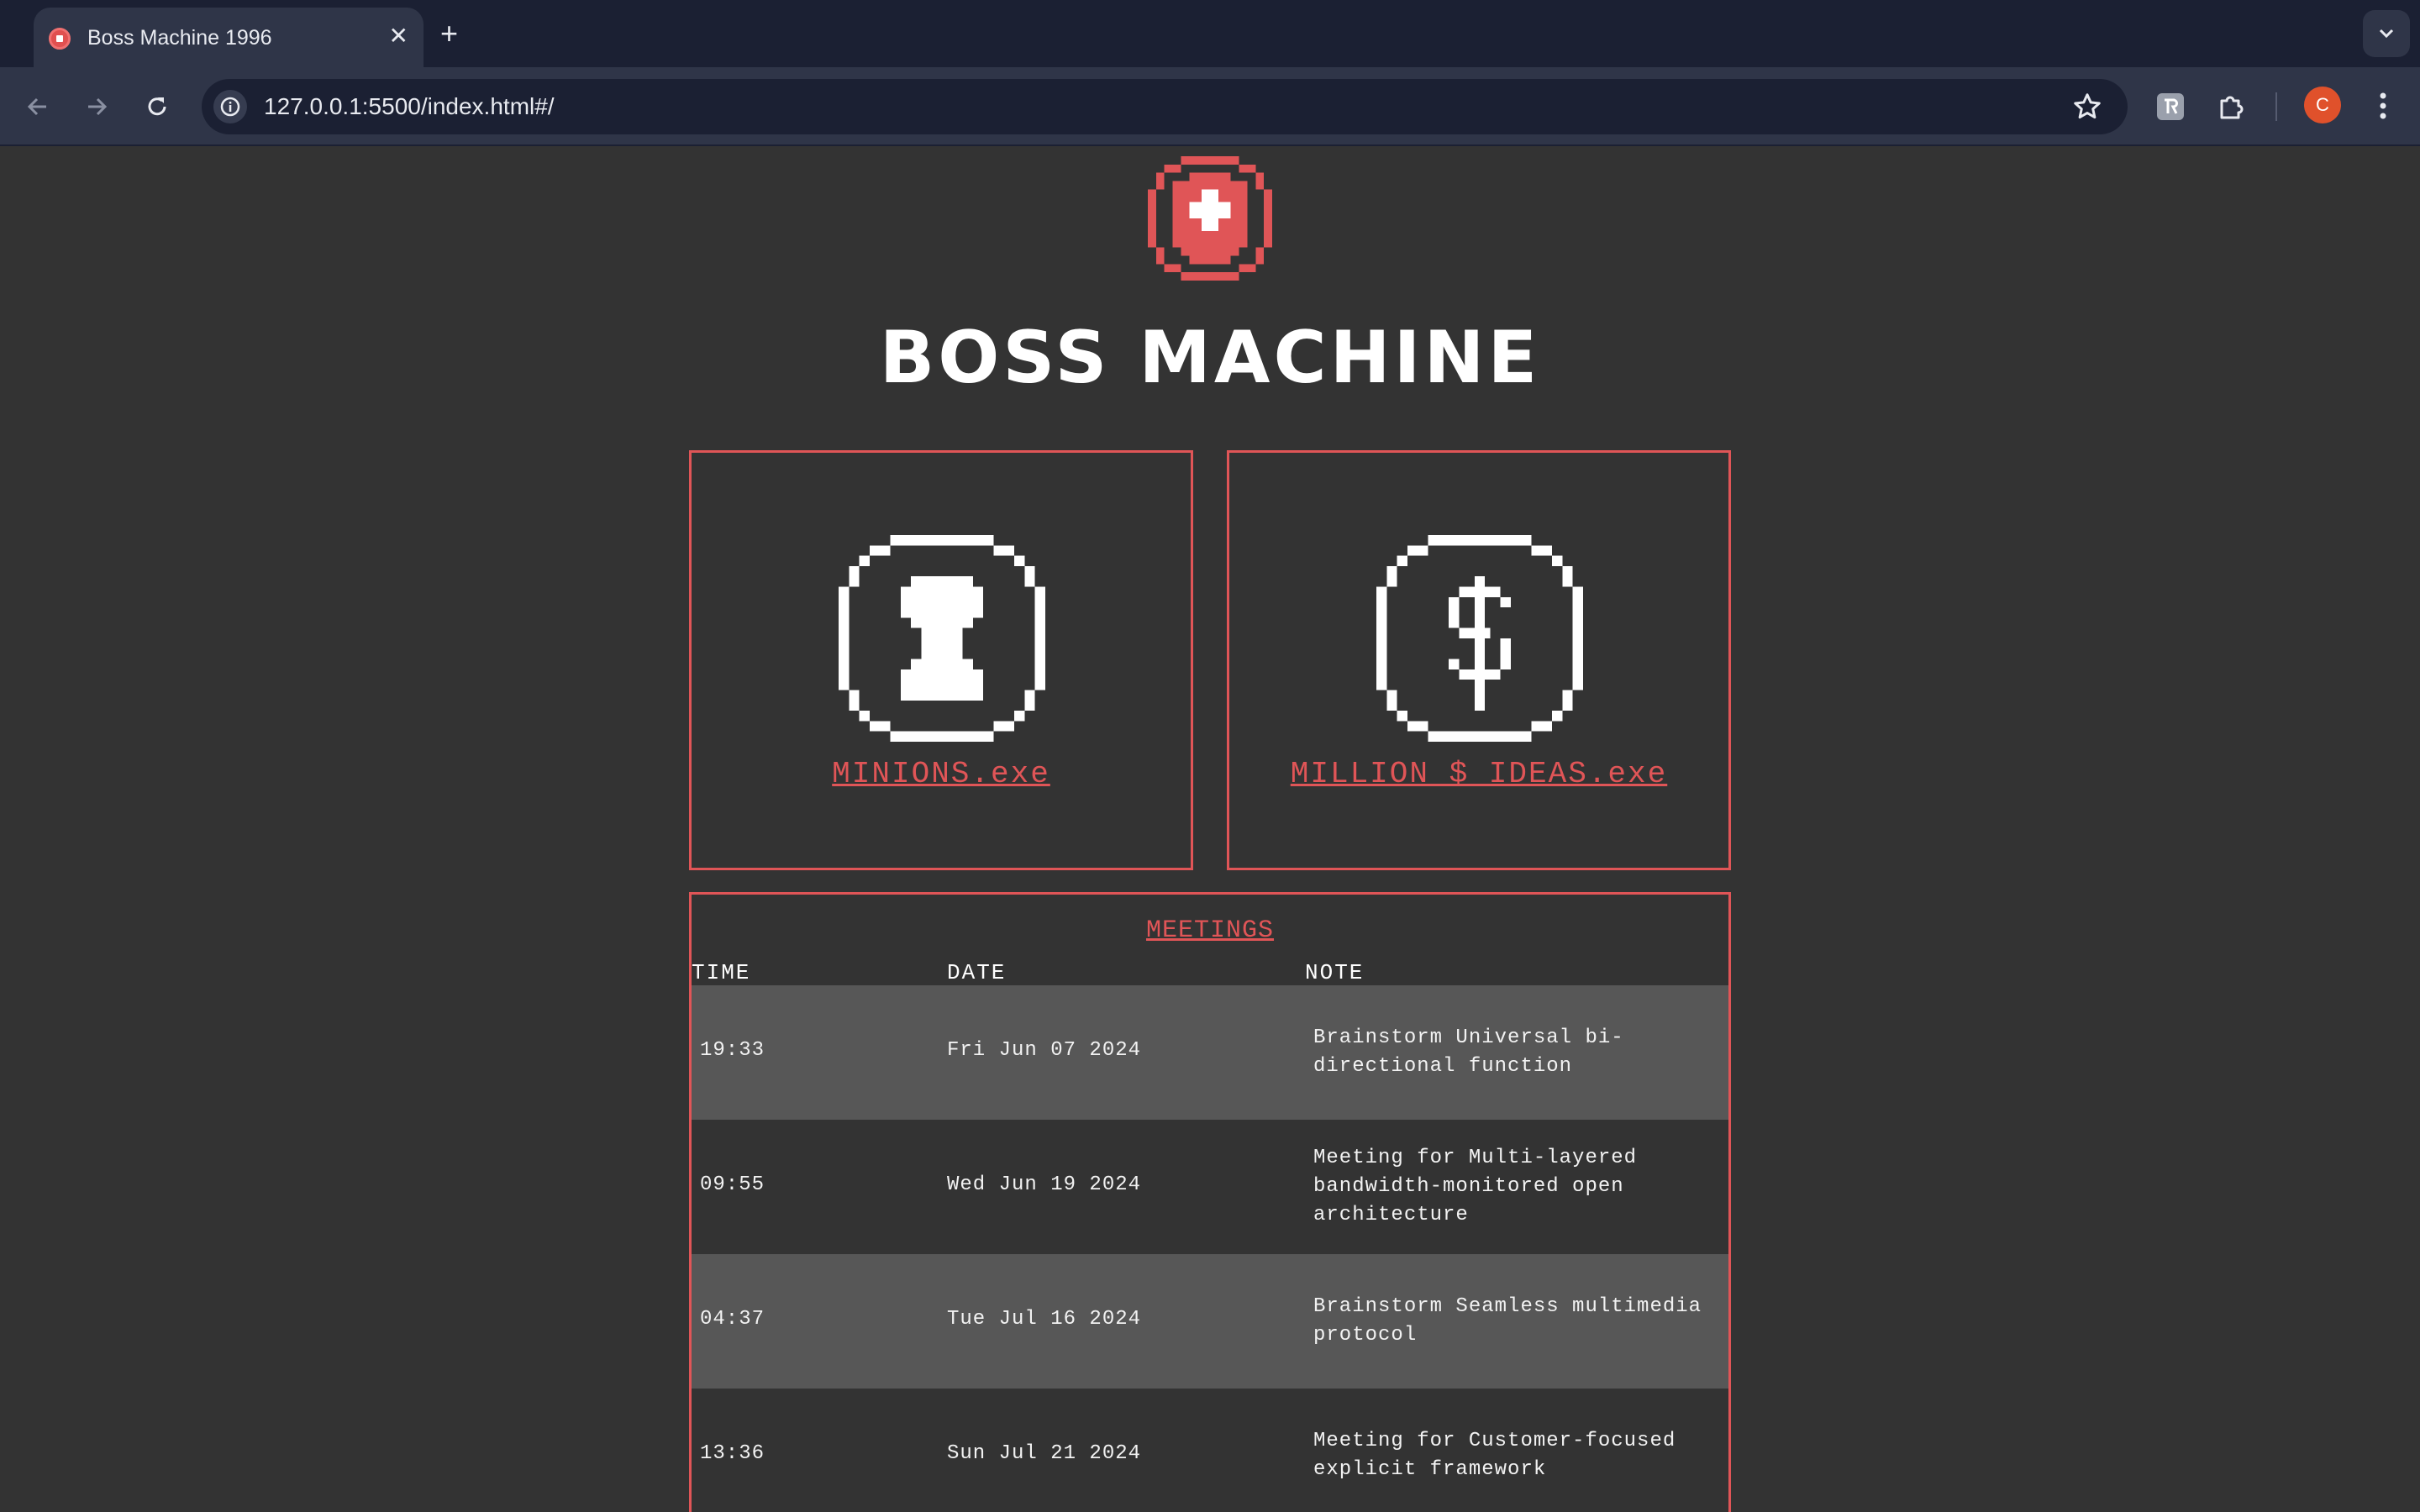 The image size is (2420, 1512). I want to click on more-vertical-icon, so click(2383, 105).